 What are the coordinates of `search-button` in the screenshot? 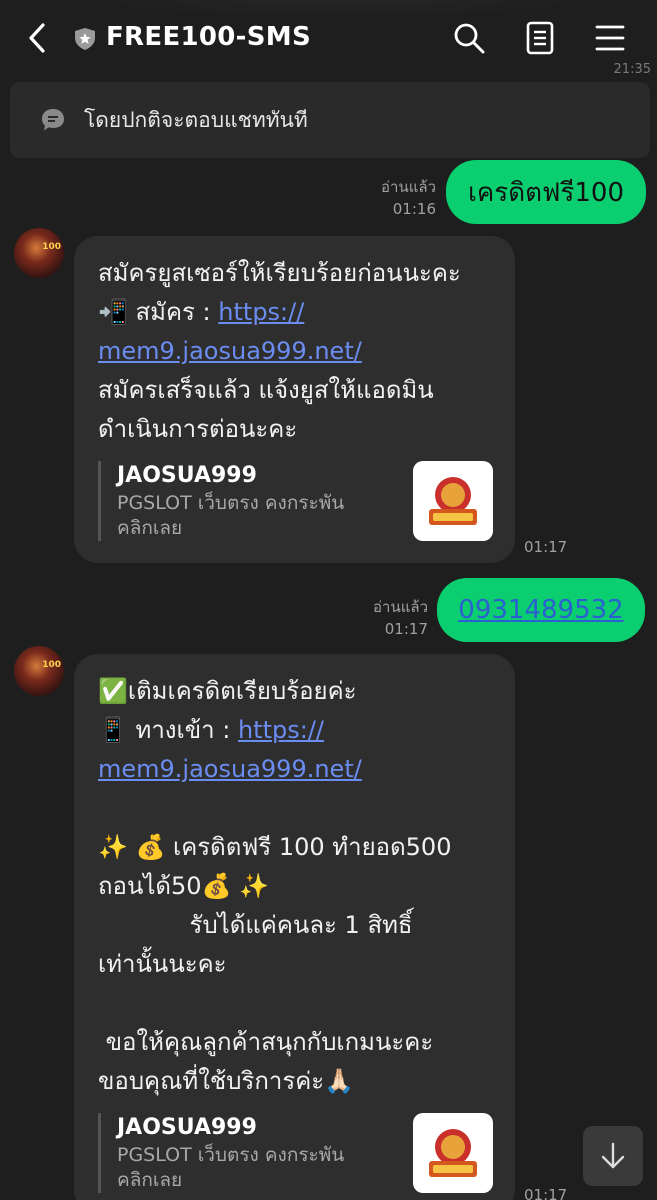 It's located at (469, 38).